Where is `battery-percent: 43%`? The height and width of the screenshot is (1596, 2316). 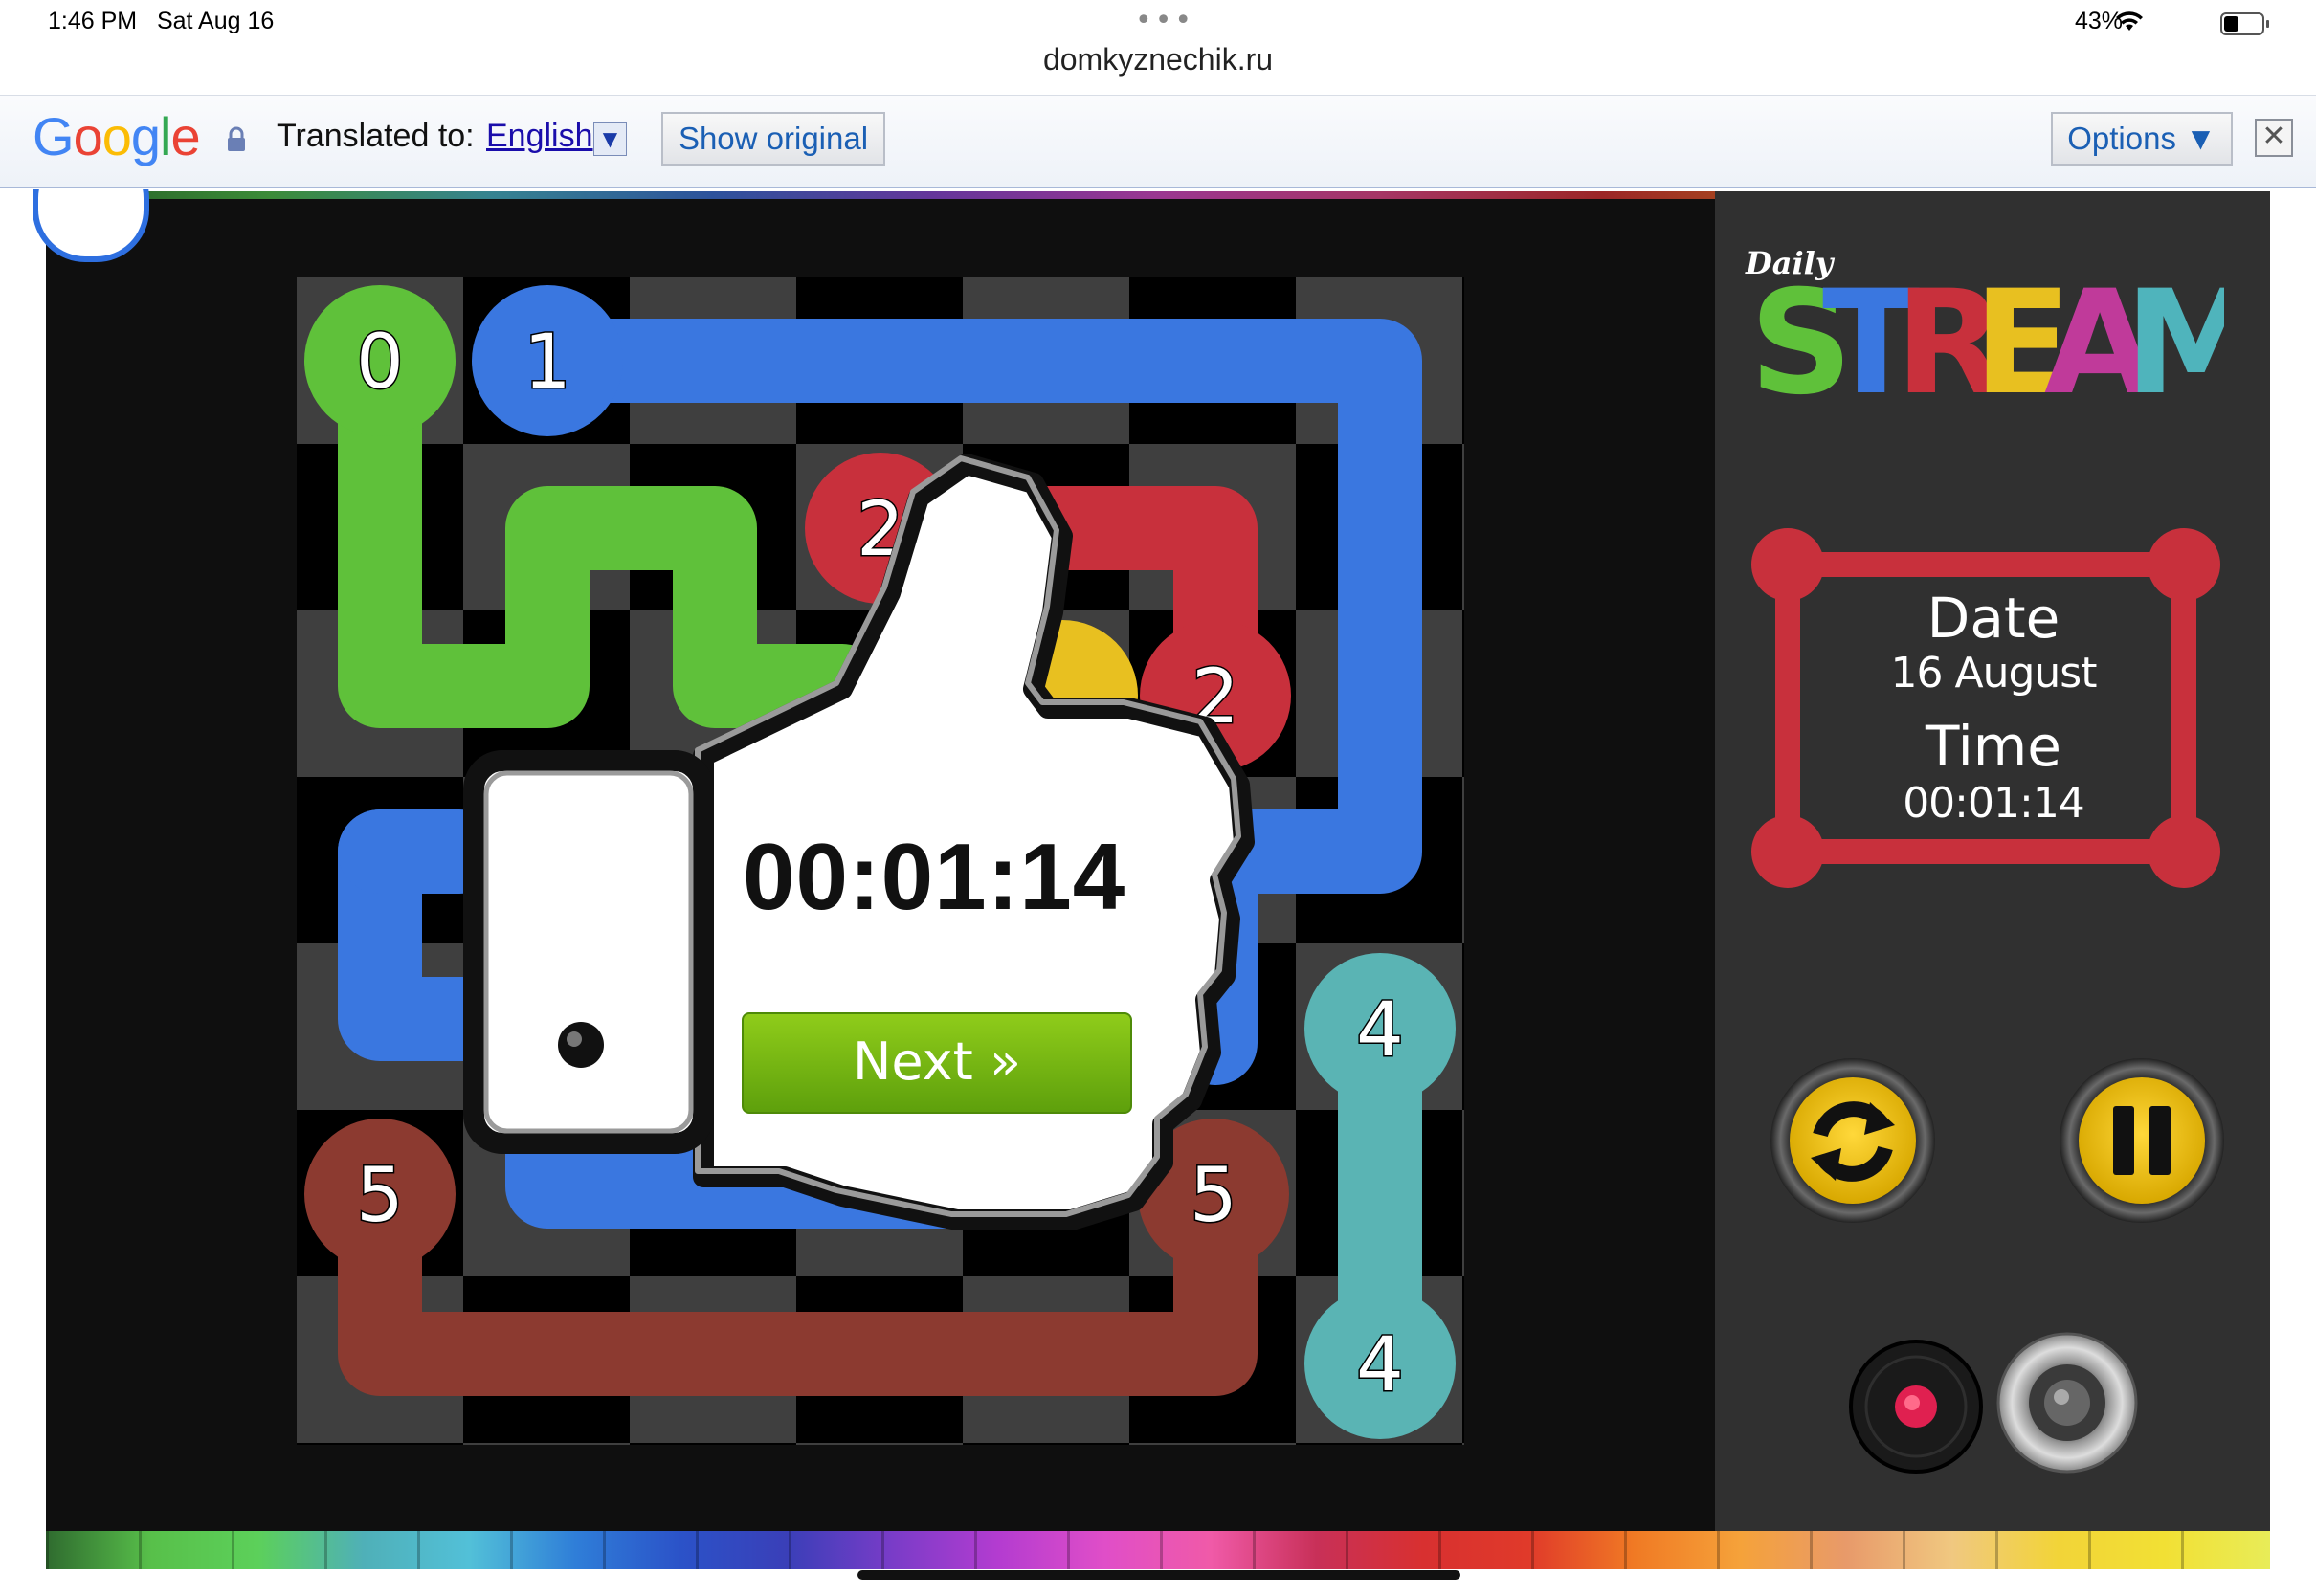 battery-percent: 43% is located at coordinates (2100, 21).